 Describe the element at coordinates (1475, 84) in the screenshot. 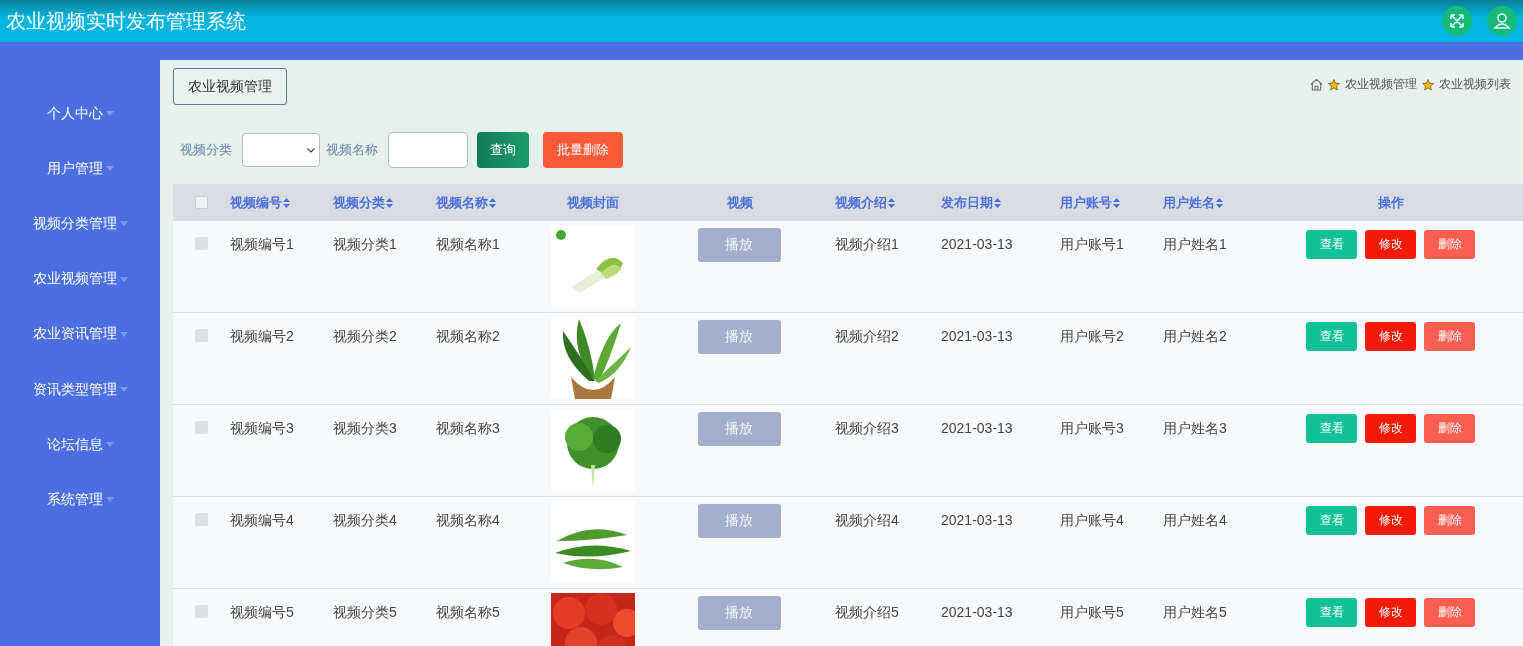

I see `breadcrumb-item: 农业视频列表` at that location.